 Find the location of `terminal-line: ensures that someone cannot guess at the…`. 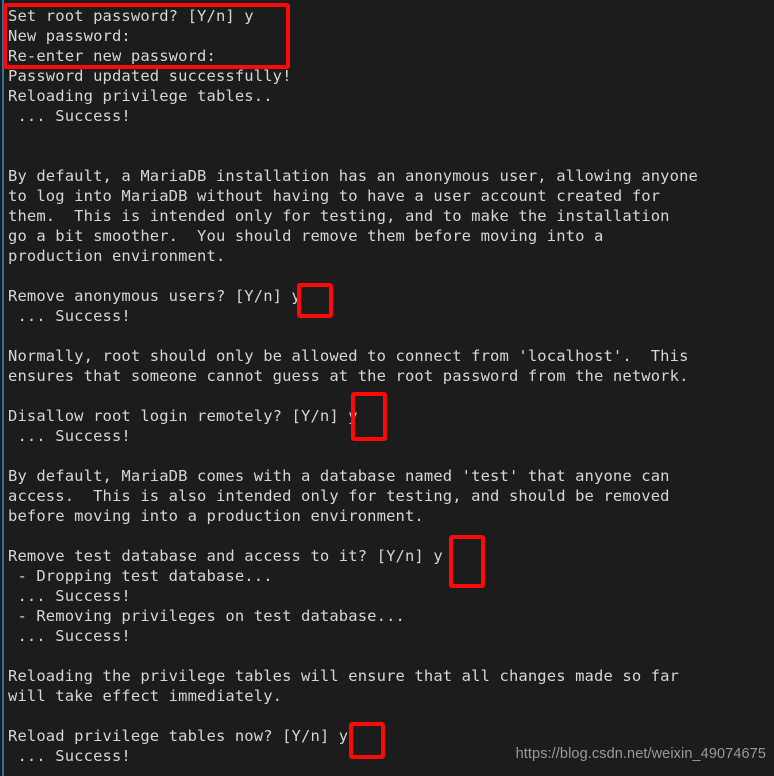

terminal-line: ensures that someone cannot guess at the… is located at coordinates (348, 376).